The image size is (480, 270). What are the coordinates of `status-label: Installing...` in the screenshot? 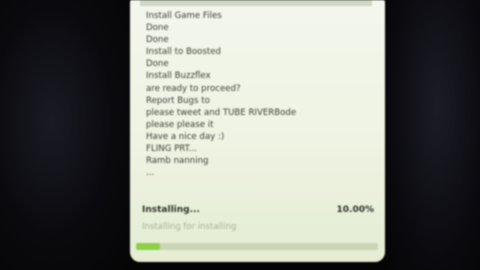 It's located at (171, 210).